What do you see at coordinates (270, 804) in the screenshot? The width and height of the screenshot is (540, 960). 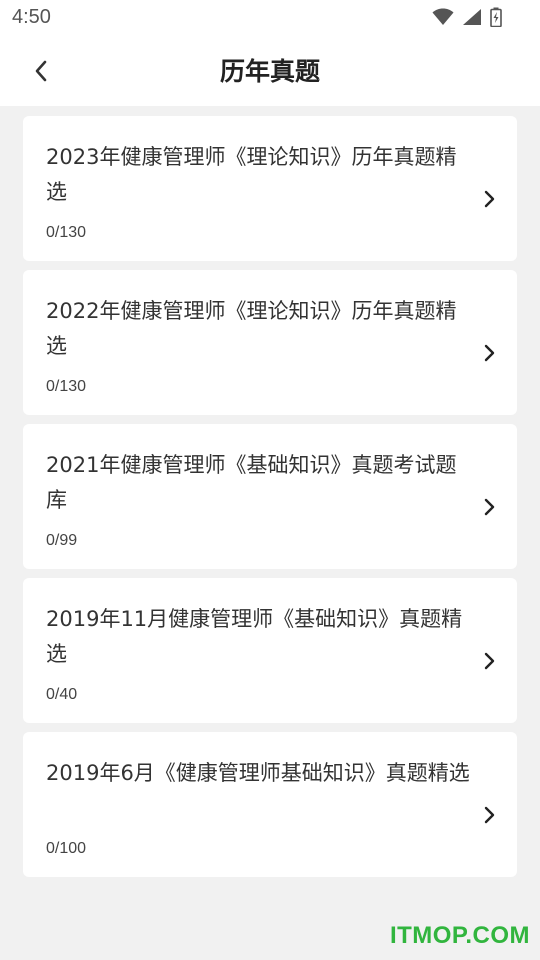 I see `exam-item-2019-6: 2019年6月《健康管理师基础知识》真题精选 0/100` at bounding box center [270, 804].